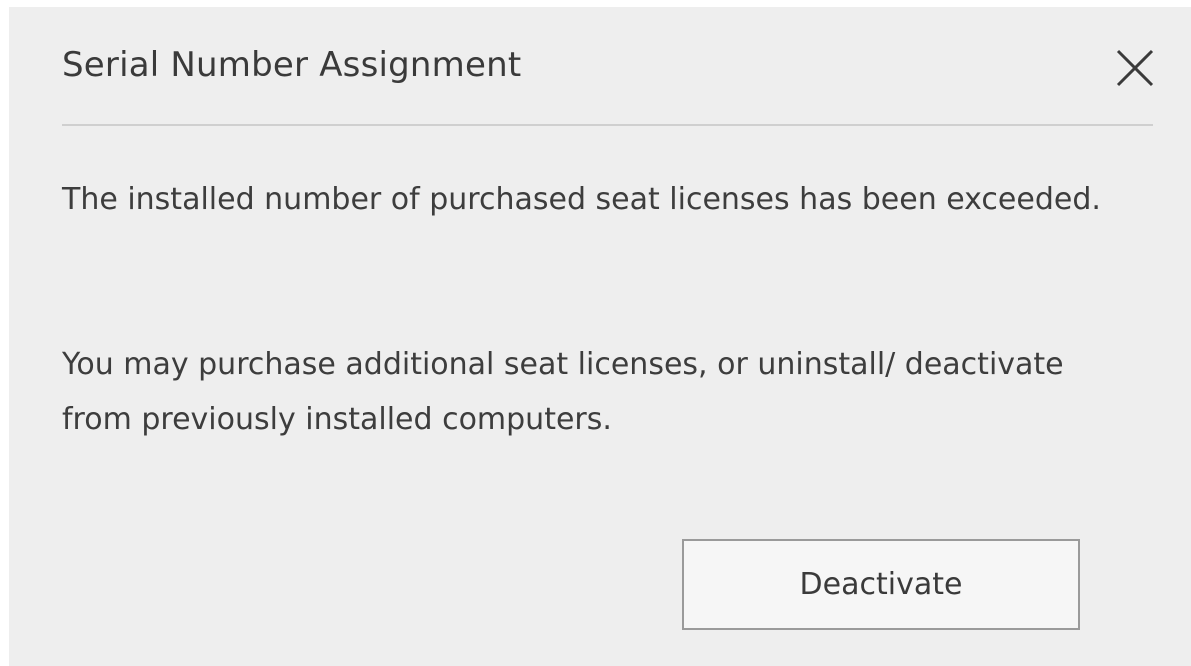 The width and height of the screenshot is (1191, 666). What do you see at coordinates (292, 65) in the screenshot?
I see `dialog-title: Serial Number Assignment` at bounding box center [292, 65].